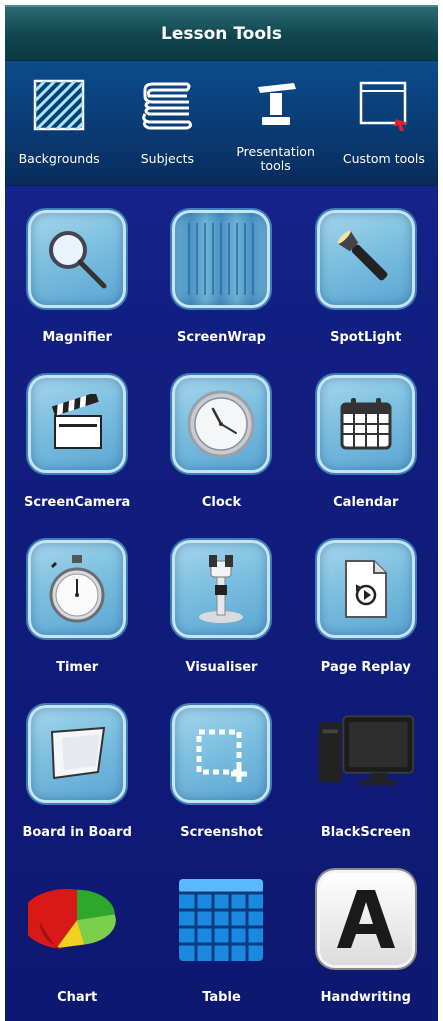 This screenshot has width=443, height=1021. I want to click on handwriting-label: Handwriting, so click(365, 997).